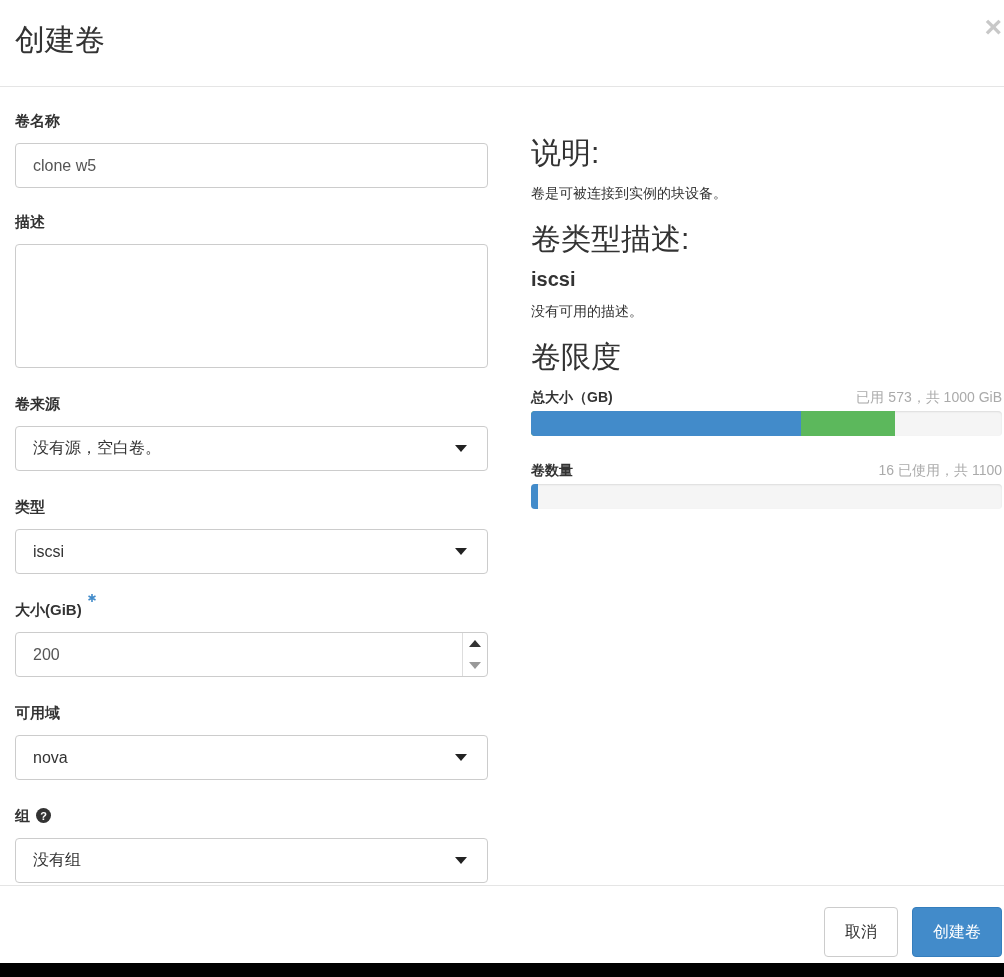  I want to click on cancel-button: 取消, so click(861, 932).